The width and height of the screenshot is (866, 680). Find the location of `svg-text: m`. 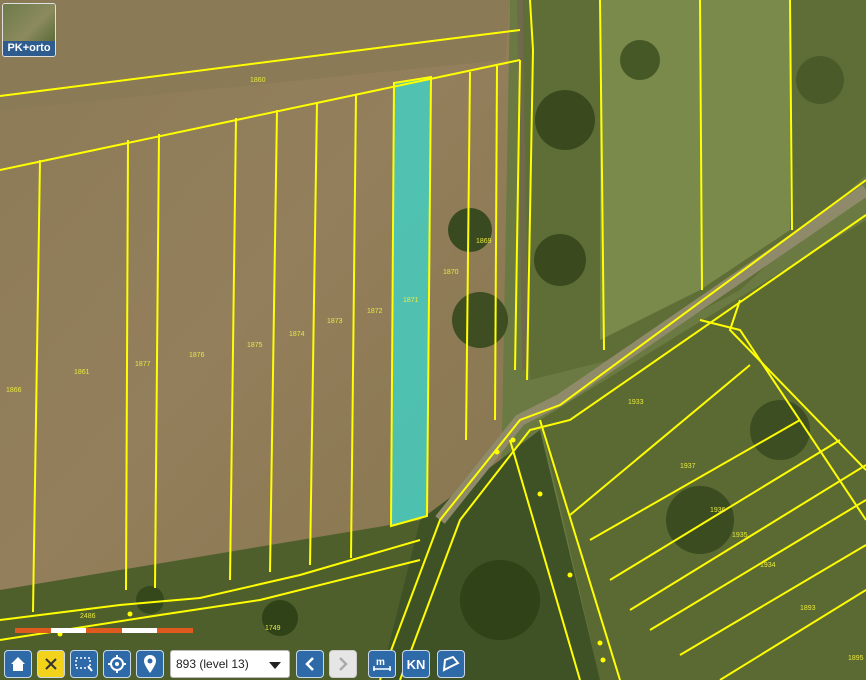

svg-text: m is located at coordinates (380, 662).